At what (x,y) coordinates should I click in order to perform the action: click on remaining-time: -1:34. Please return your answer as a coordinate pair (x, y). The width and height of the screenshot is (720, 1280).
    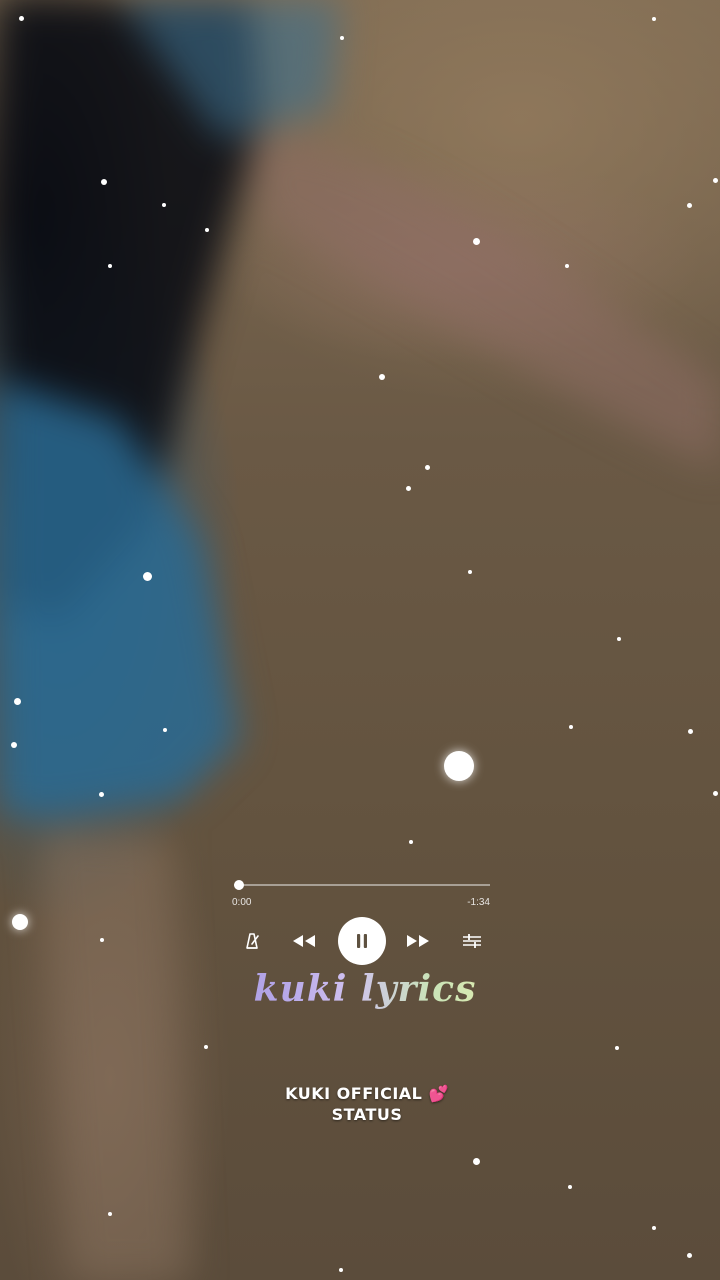
    Looking at the image, I should click on (478, 902).